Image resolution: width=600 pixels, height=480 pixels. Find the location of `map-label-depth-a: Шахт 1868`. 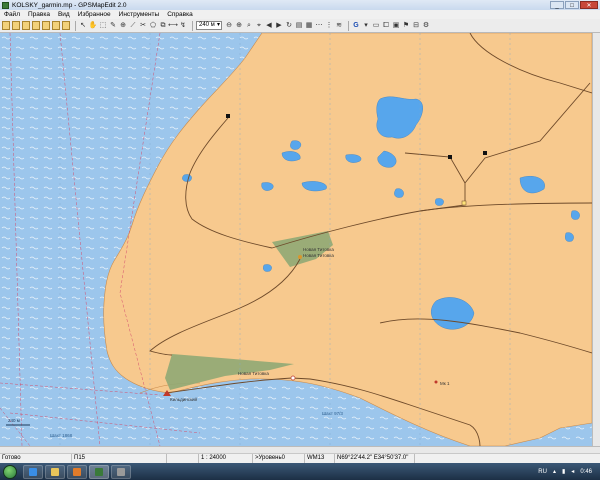

map-label-depth-a: Шахт 1868 is located at coordinates (61, 435).